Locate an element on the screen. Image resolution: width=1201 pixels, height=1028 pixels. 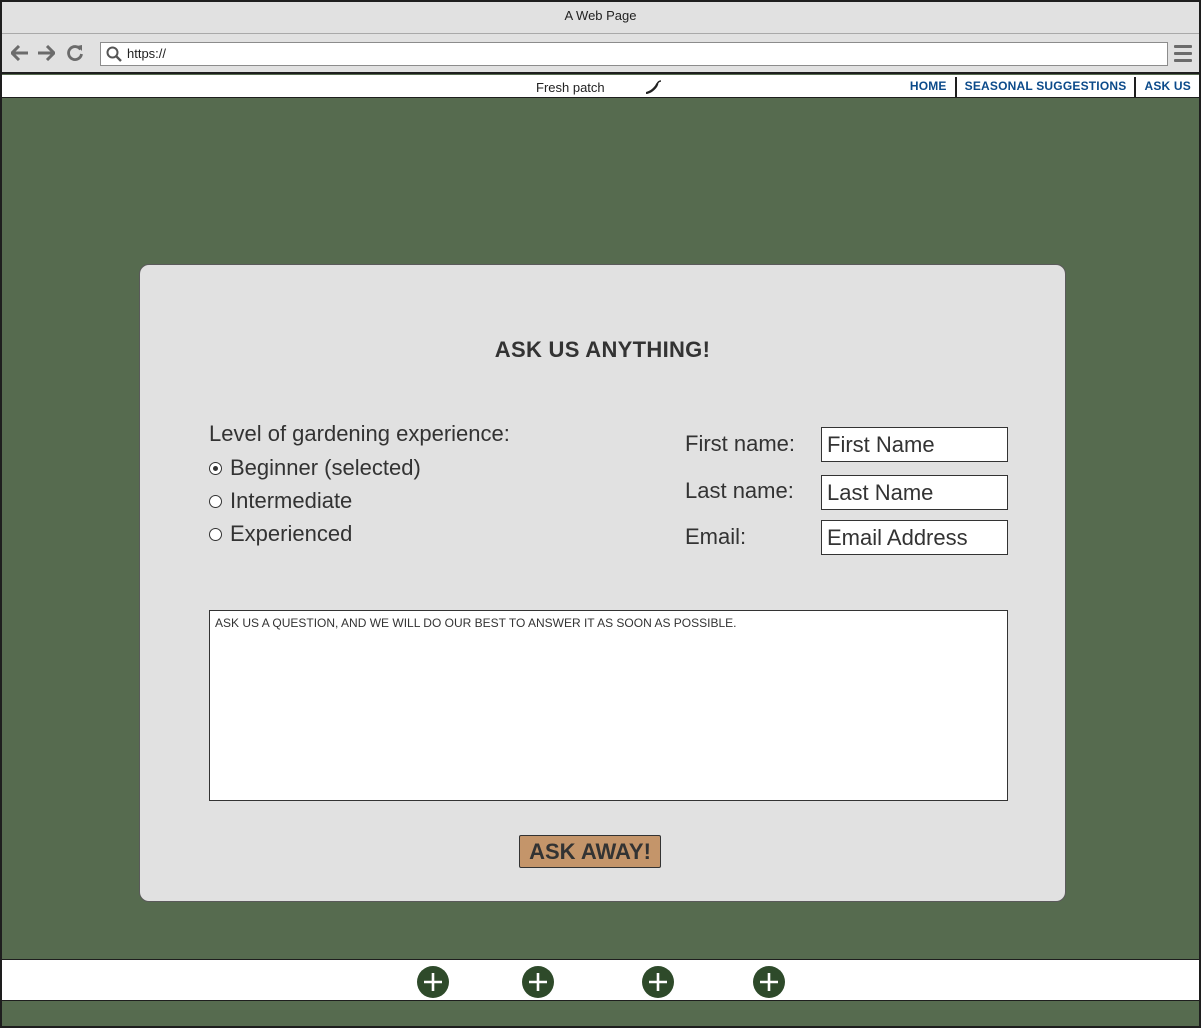
arrow-right-icon is located at coordinates (46, 53).